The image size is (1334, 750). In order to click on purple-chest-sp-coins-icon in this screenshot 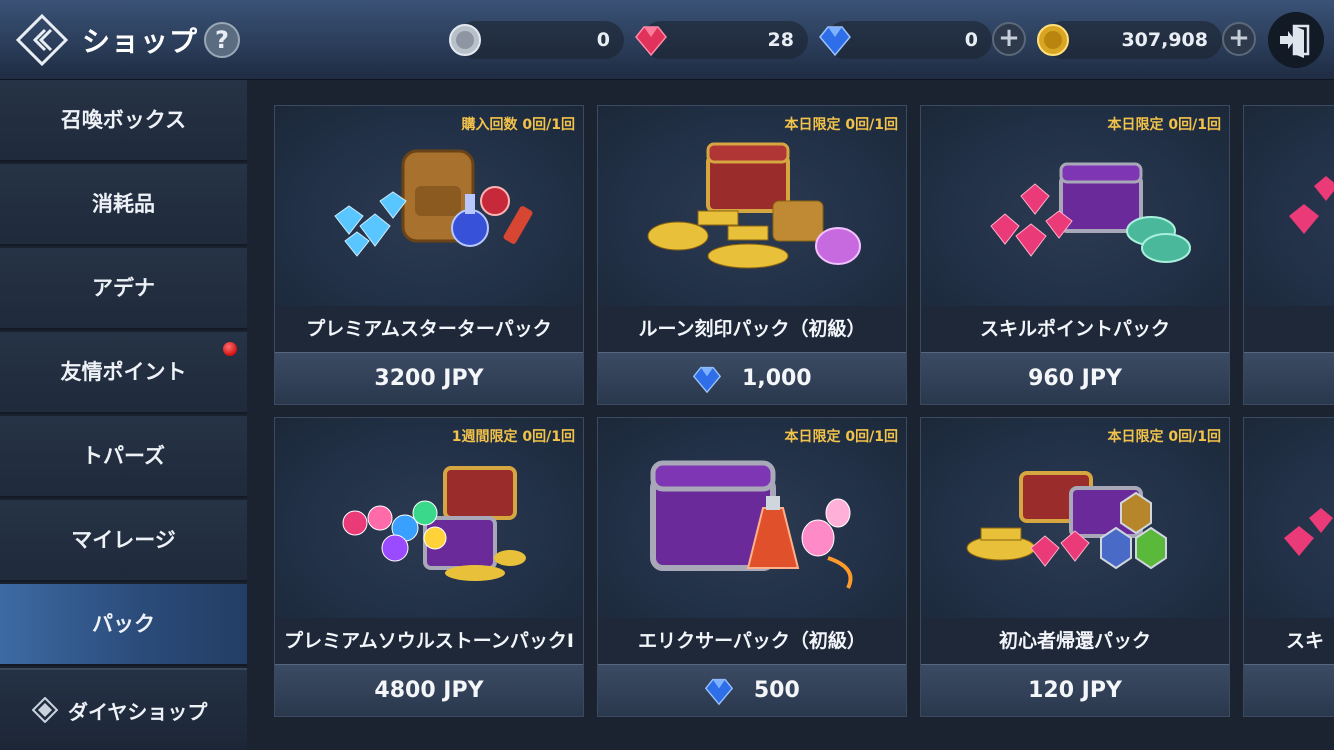, I will do `click(1090, 212)`.